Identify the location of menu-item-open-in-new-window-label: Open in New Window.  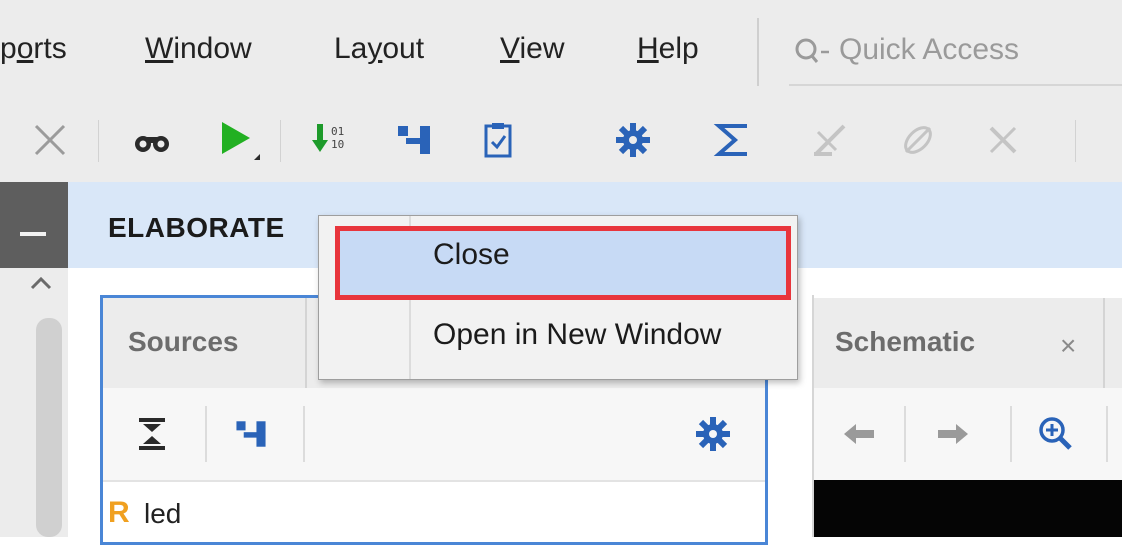
(577, 334).